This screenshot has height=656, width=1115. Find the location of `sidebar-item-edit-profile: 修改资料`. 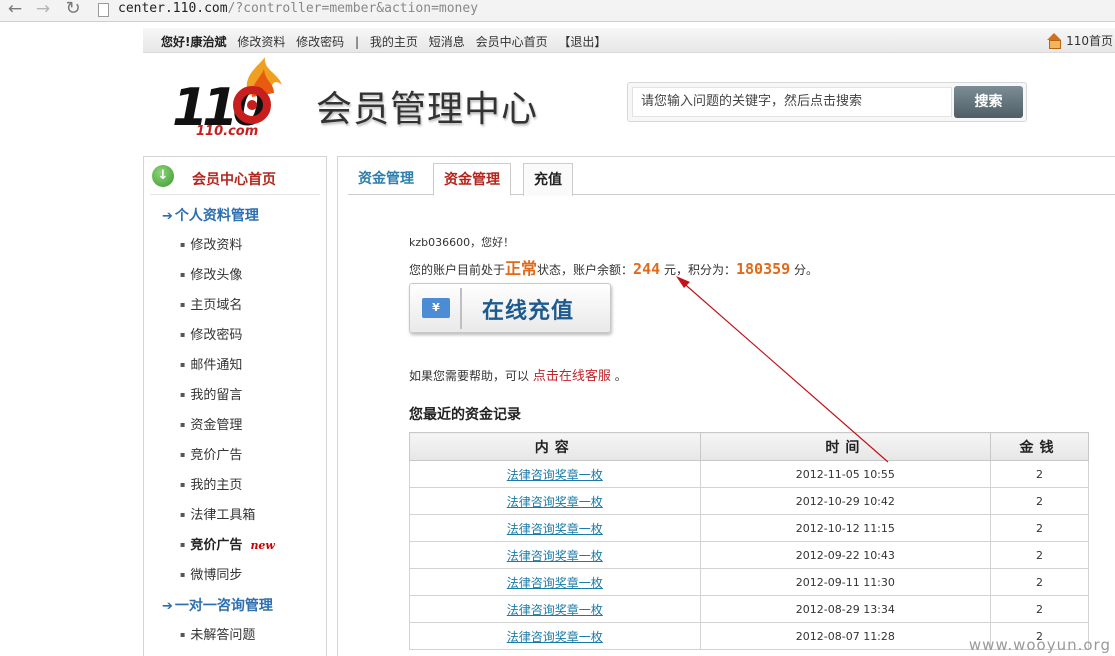

sidebar-item-edit-profile: 修改资料 is located at coordinates (211, 243).